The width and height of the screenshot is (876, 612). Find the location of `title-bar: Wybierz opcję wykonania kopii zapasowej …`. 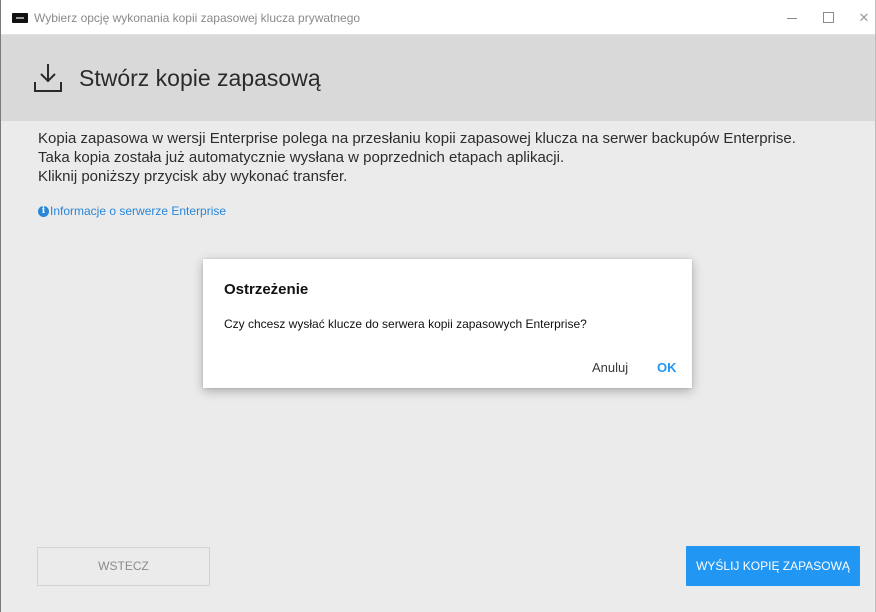

title-bar: Wybierz opcję wykonania kopii zapasowej … is located at coordinates (438, 17).